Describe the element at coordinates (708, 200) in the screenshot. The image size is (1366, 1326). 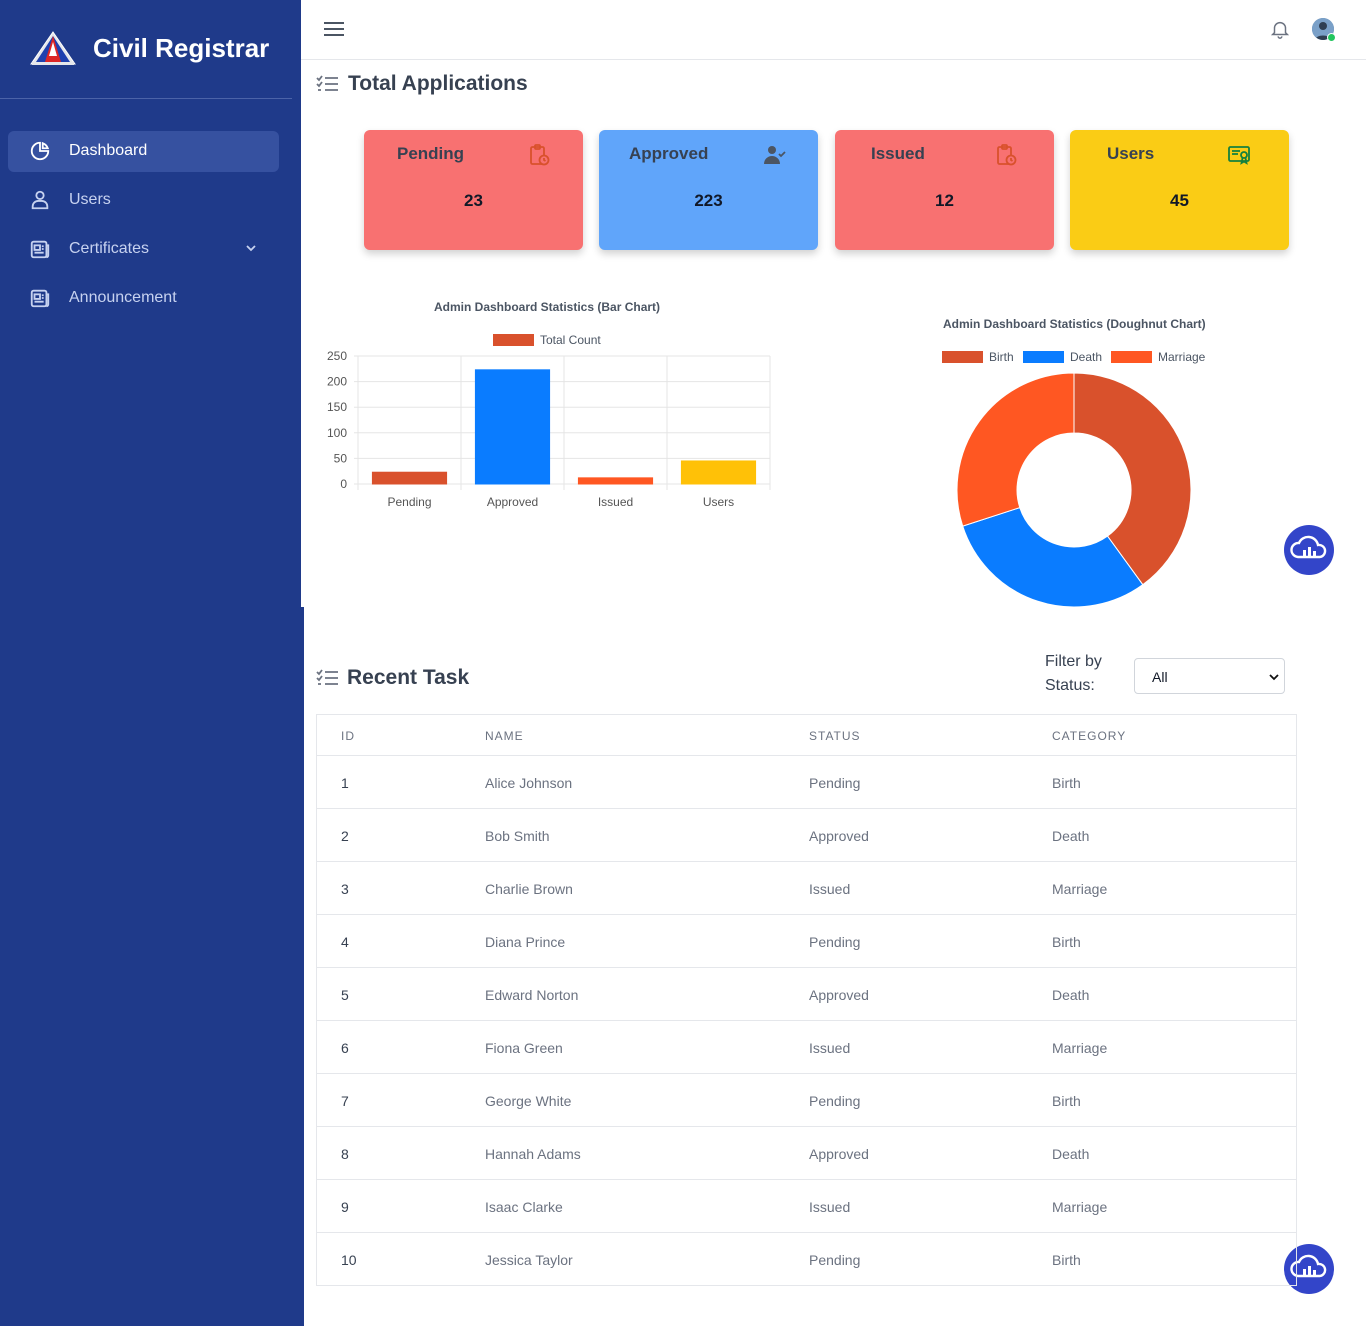
I see `stat-value: 223` at that location.